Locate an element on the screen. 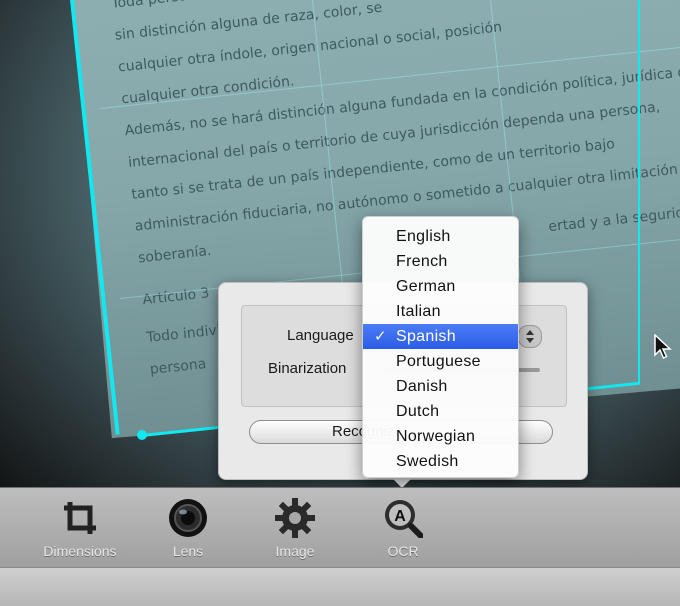  language-option-danish: Danish is located at coordinates (440, 386).